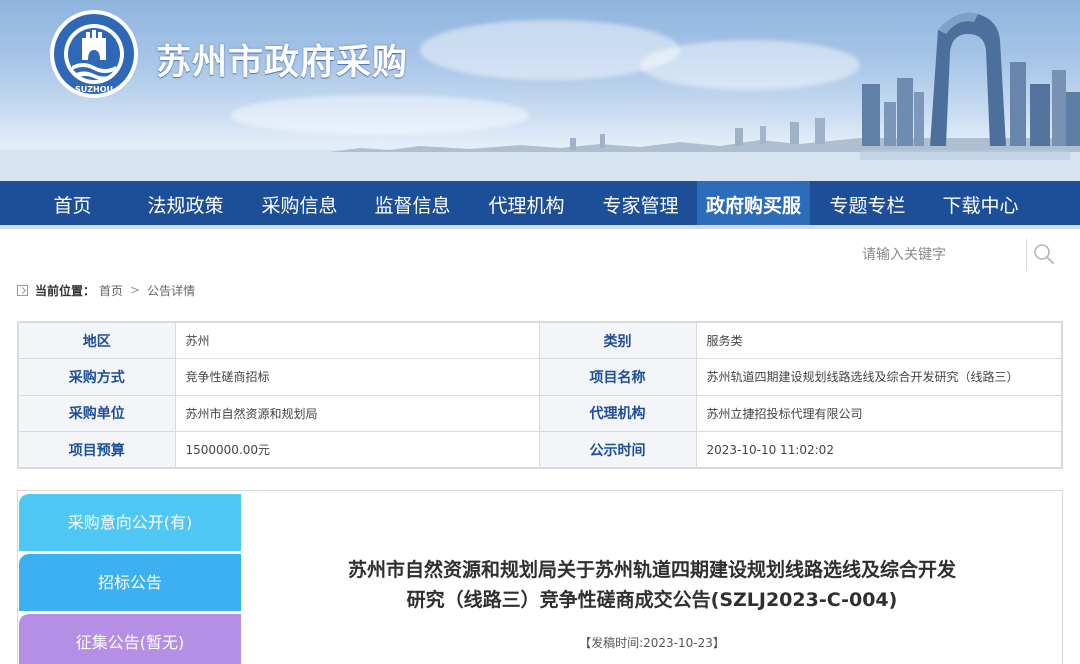 This screenshot has width=1080, height=664. I want to click on info-value: 竞争性磋商招标, so click(357, 377).